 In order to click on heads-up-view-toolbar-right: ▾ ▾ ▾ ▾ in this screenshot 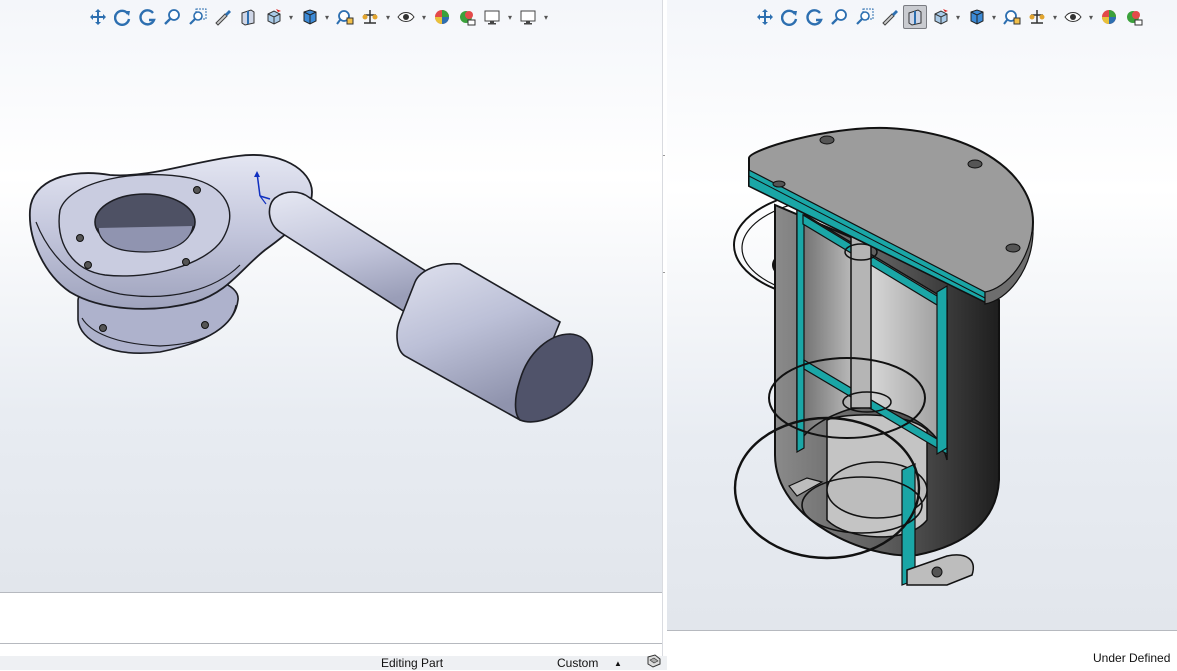, I will do `click(949, 17)`.